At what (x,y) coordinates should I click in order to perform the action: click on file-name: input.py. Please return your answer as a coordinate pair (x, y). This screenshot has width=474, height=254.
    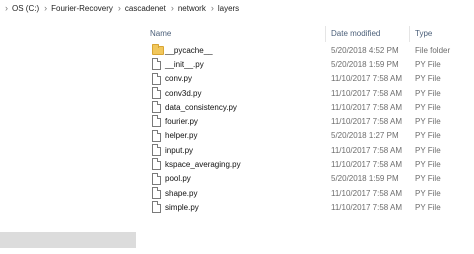
    Looking at the image, I should click on (179, 150).